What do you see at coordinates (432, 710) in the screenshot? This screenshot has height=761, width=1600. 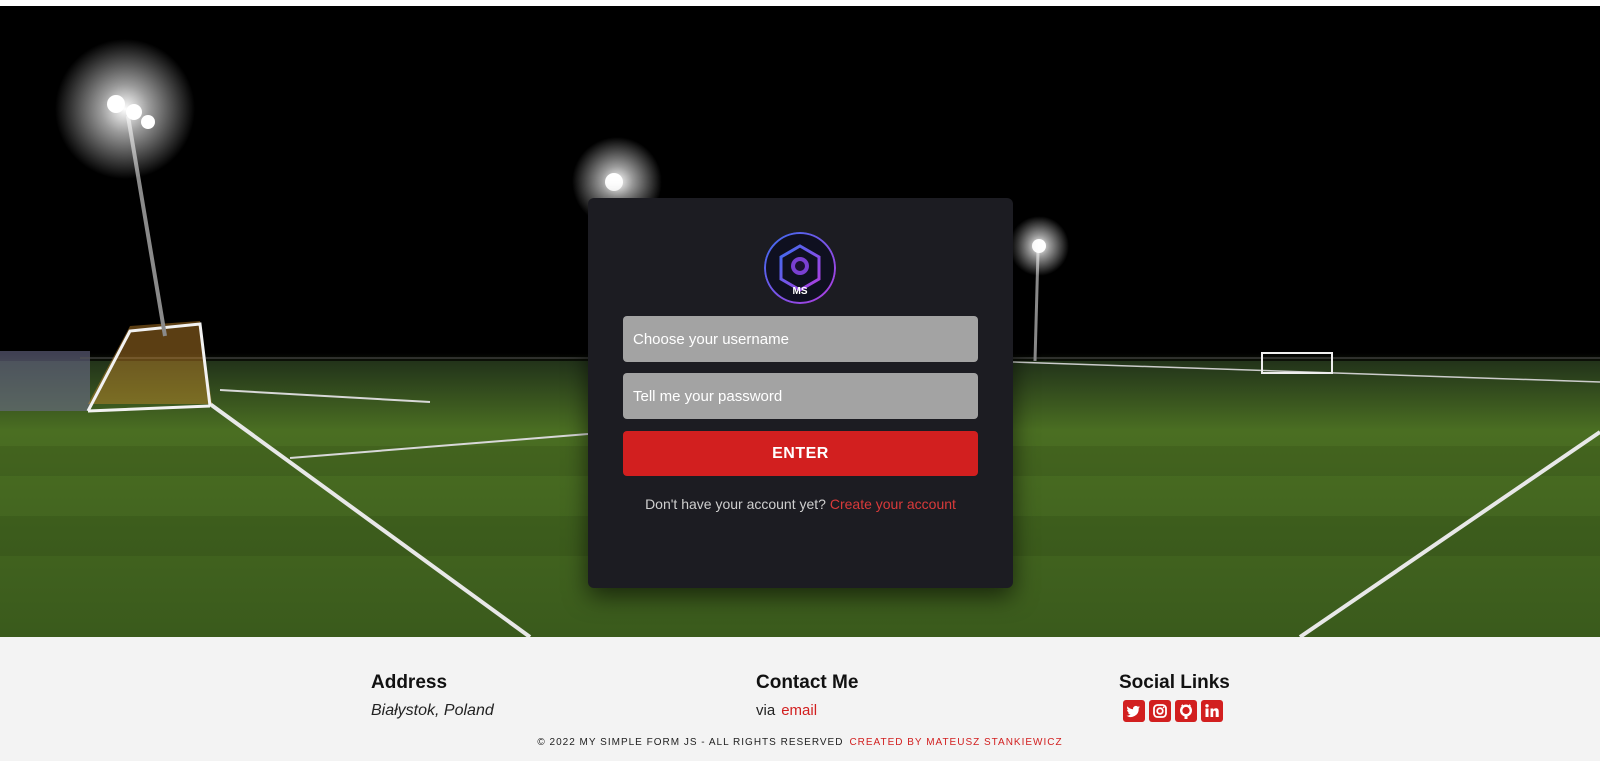 I see `address-value: Białystok, Poland` at bounding box center [432, 710].